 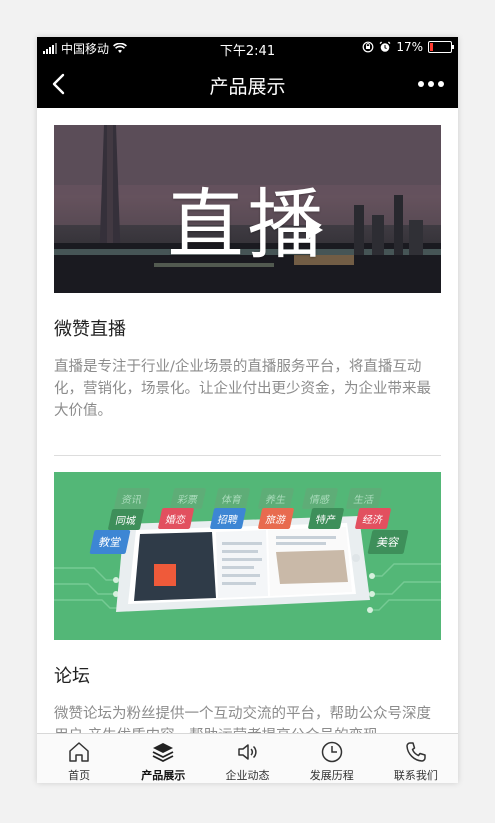 What do you see at coordinates (441, 47) in the screenshot?
I see `battery-icon` at bounding box center [441, 47].